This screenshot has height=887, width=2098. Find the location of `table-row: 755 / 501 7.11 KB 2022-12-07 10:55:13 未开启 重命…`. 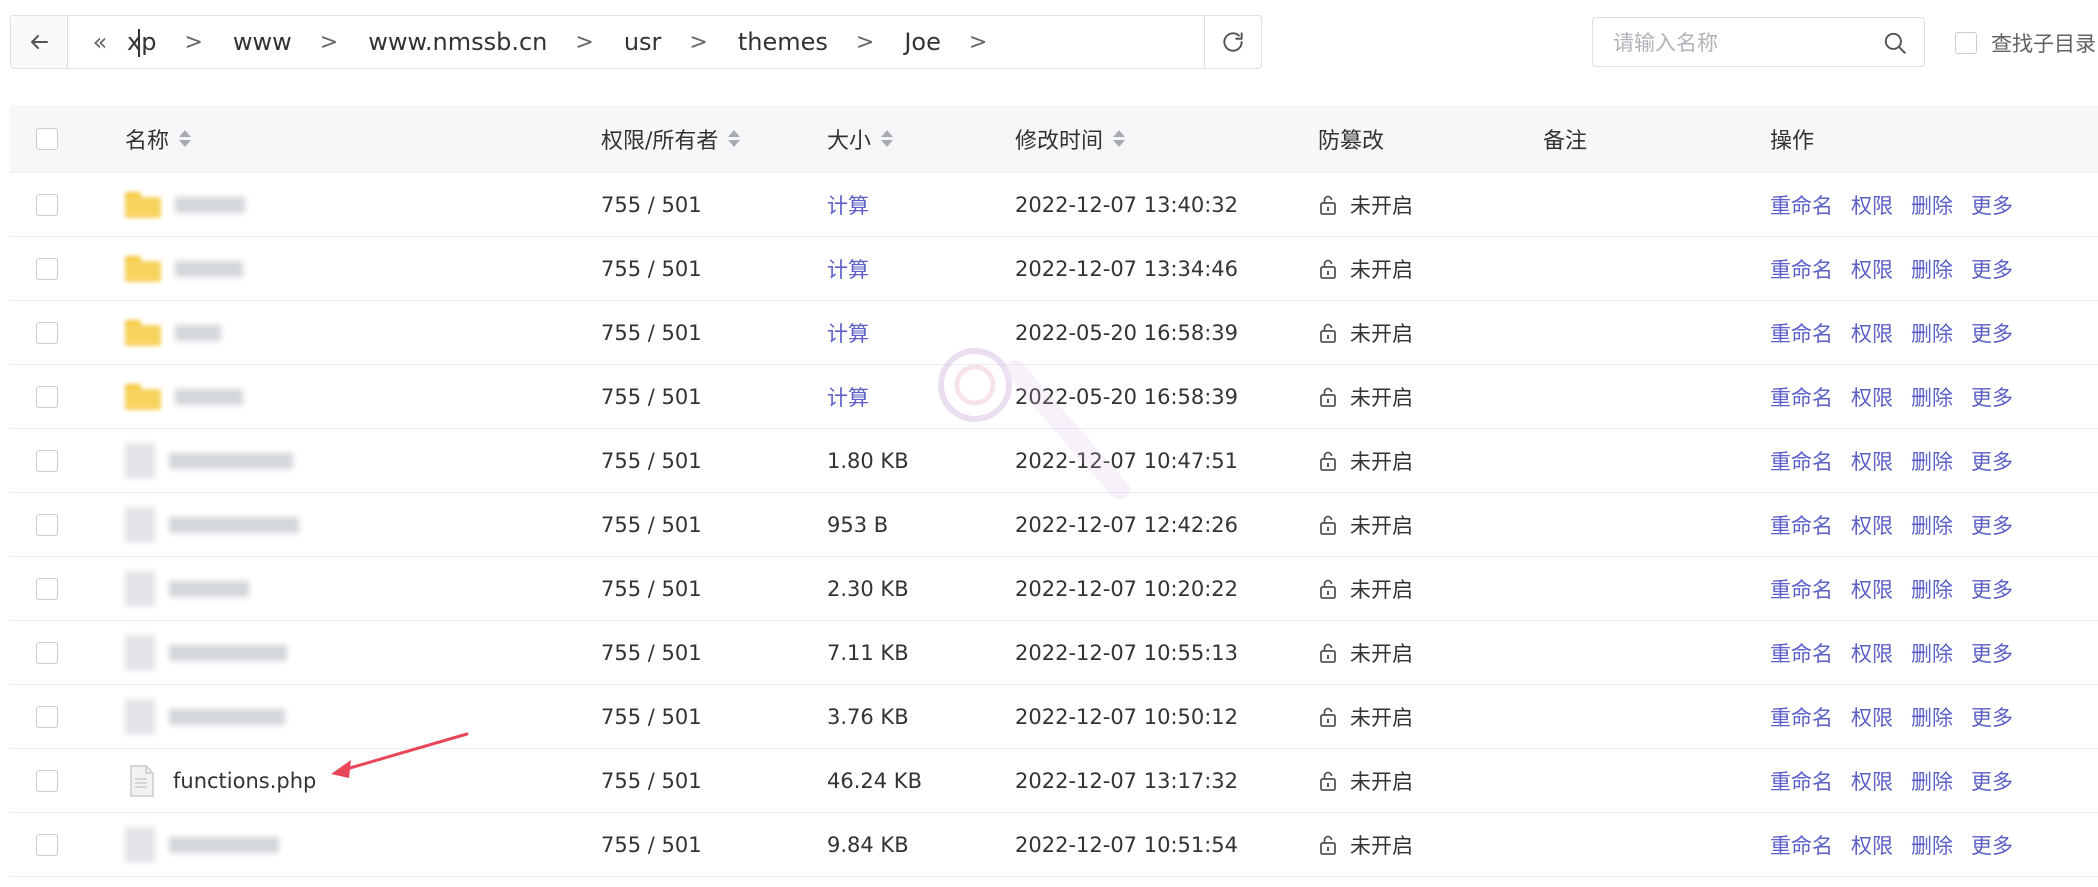

table-row: 755 / 501 7.11 KB 2022-12-07 10:55:13 未开启 重命… is located at coordinates (1054, 653).